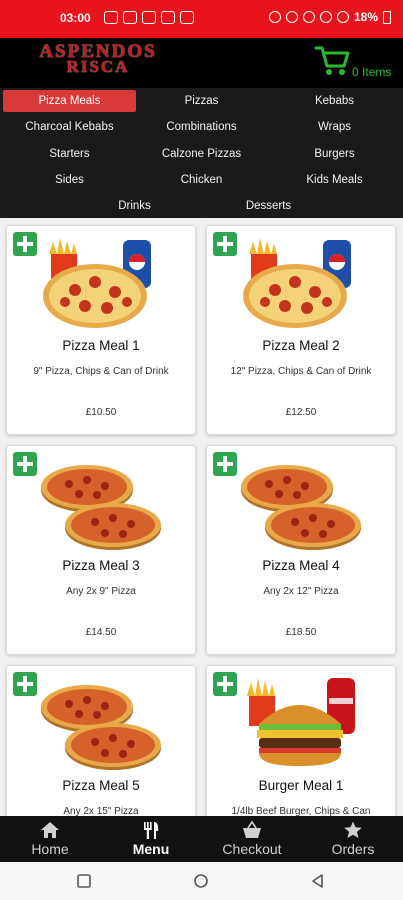  I want to click on product-card: Pizza Meal 3 Any 2x 9" Pizza £14.50, so click(101, 550).